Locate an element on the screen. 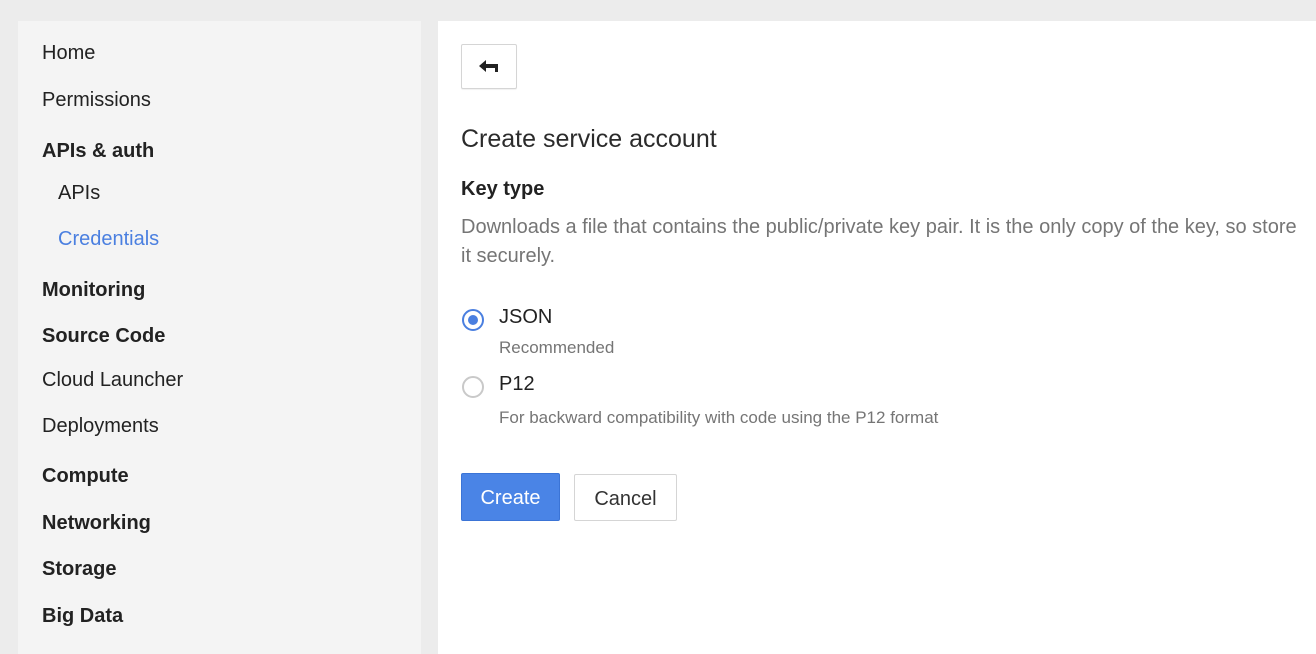  sidebar-item-compute: Compute is located at coordinates (85, 476).